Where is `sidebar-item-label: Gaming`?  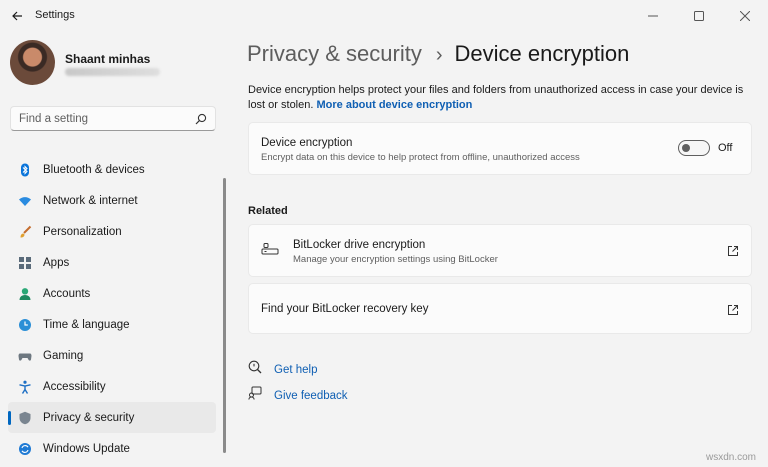 sidebar-item-label: Gaming is located at coordinates (63, 355).